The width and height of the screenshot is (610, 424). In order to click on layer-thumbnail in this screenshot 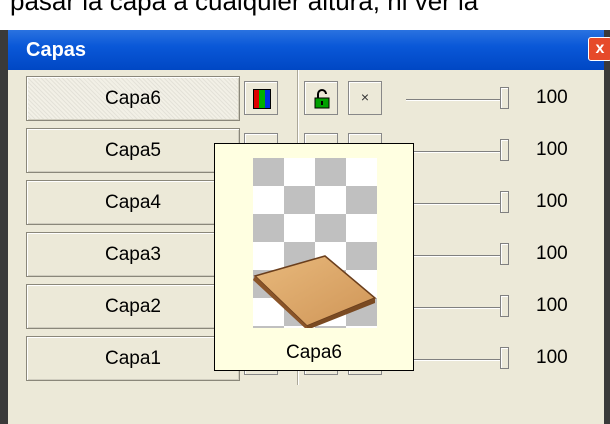, I will do `click(315, 243)`.